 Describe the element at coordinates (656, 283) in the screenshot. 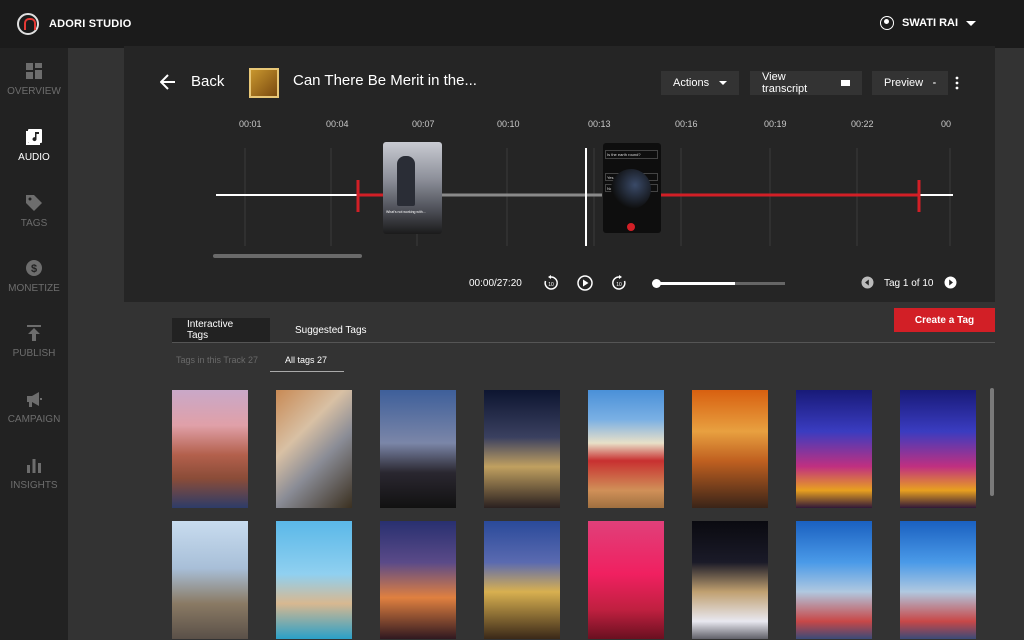

I see `seek-handle` at that location.